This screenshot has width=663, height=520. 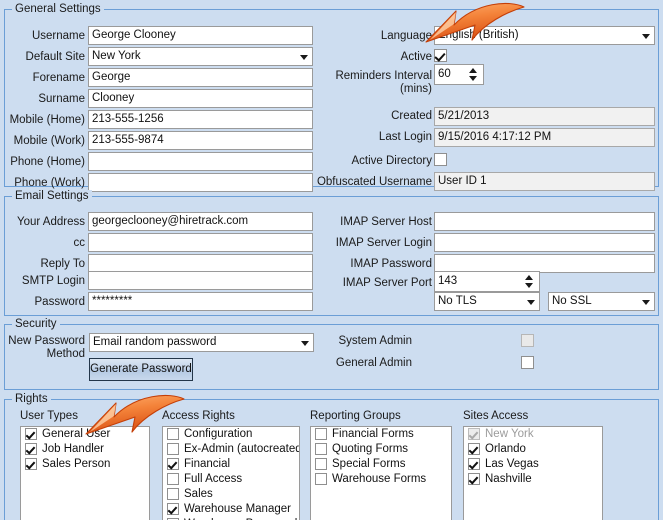 I want to click on list-item: Sales, so click(x=231, y=494).